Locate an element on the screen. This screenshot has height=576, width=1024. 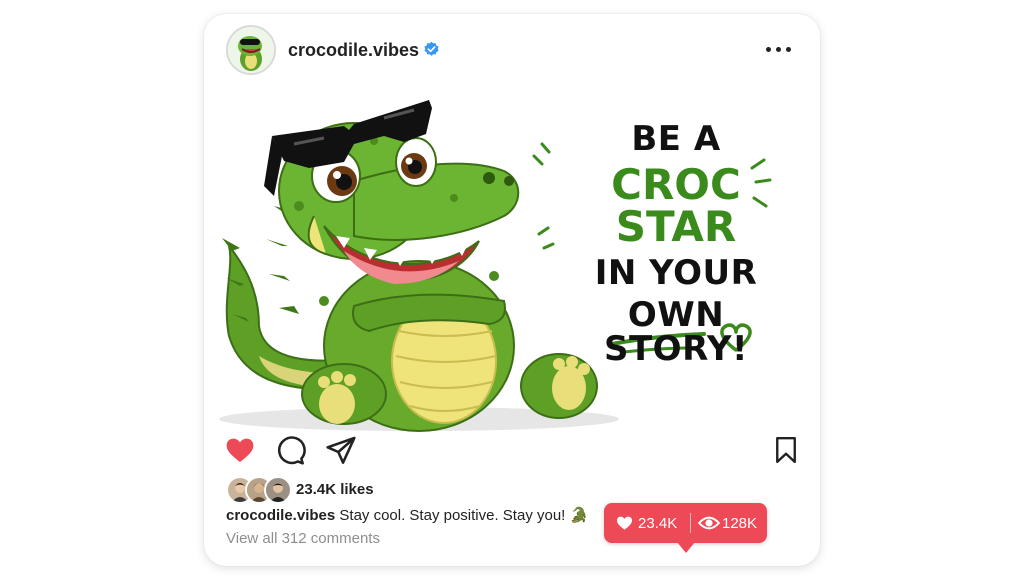
eye-icon is located at coordinates (709, 523).